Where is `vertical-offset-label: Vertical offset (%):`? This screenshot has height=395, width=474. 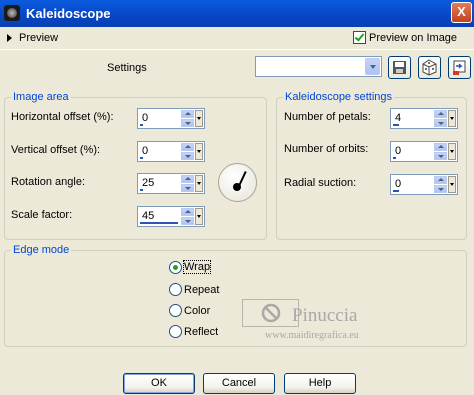 vertical-offset-label: Vertical offset (%): is located at coordinates (56, 150).